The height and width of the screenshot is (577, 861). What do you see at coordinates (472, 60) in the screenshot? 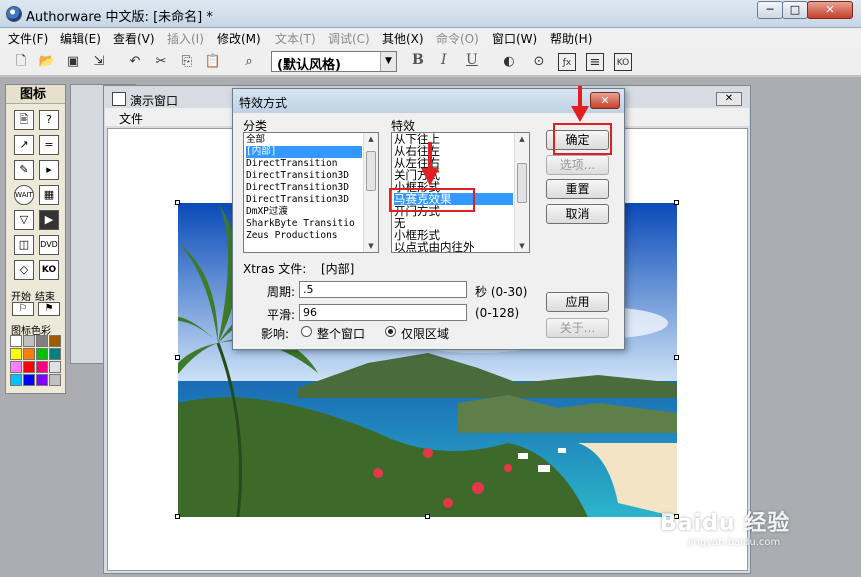
I see `underline-button: U` at bounding box center [472, 60].